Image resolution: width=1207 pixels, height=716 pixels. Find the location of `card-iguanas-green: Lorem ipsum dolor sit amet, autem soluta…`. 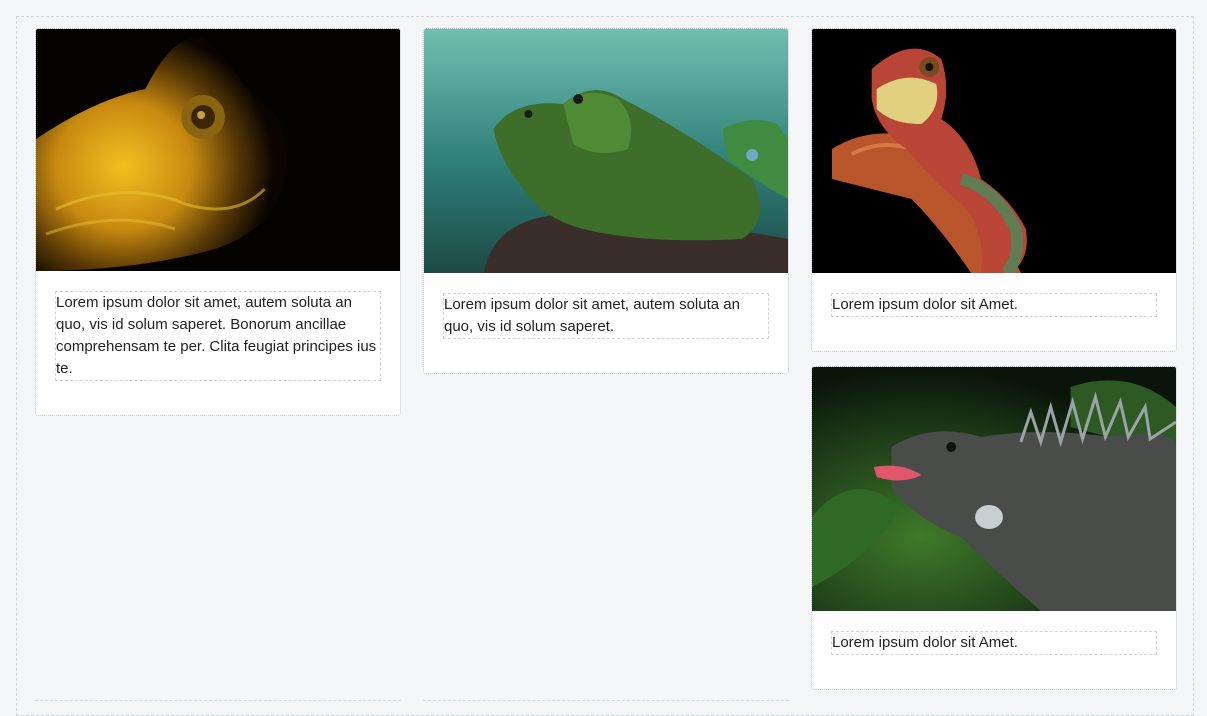

card-iguanas-green: Lorem ipsum dolor sit amet, autem soluta… is located at coordinates (606, 201).